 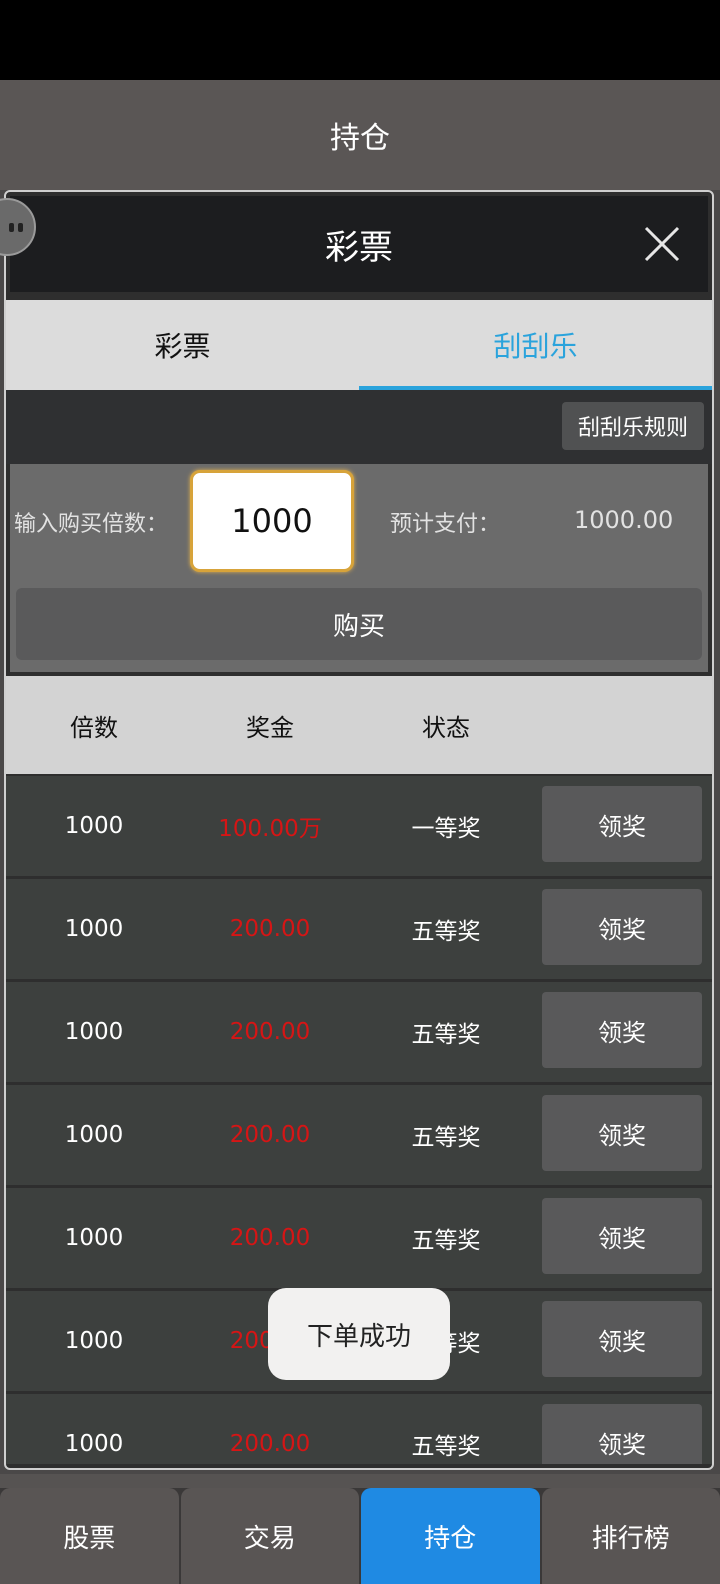 What do you see at coordinates (89, 1536) in the screenshot?
I see `nav-stocks: 股票` at bounding box center [89, 1536].